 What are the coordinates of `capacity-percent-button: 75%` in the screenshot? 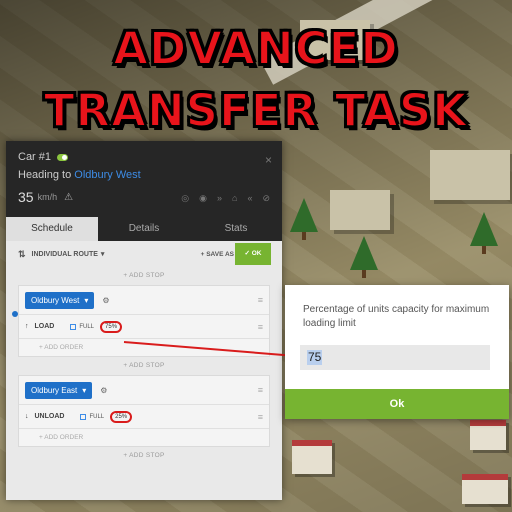 It's located at (111, 326).